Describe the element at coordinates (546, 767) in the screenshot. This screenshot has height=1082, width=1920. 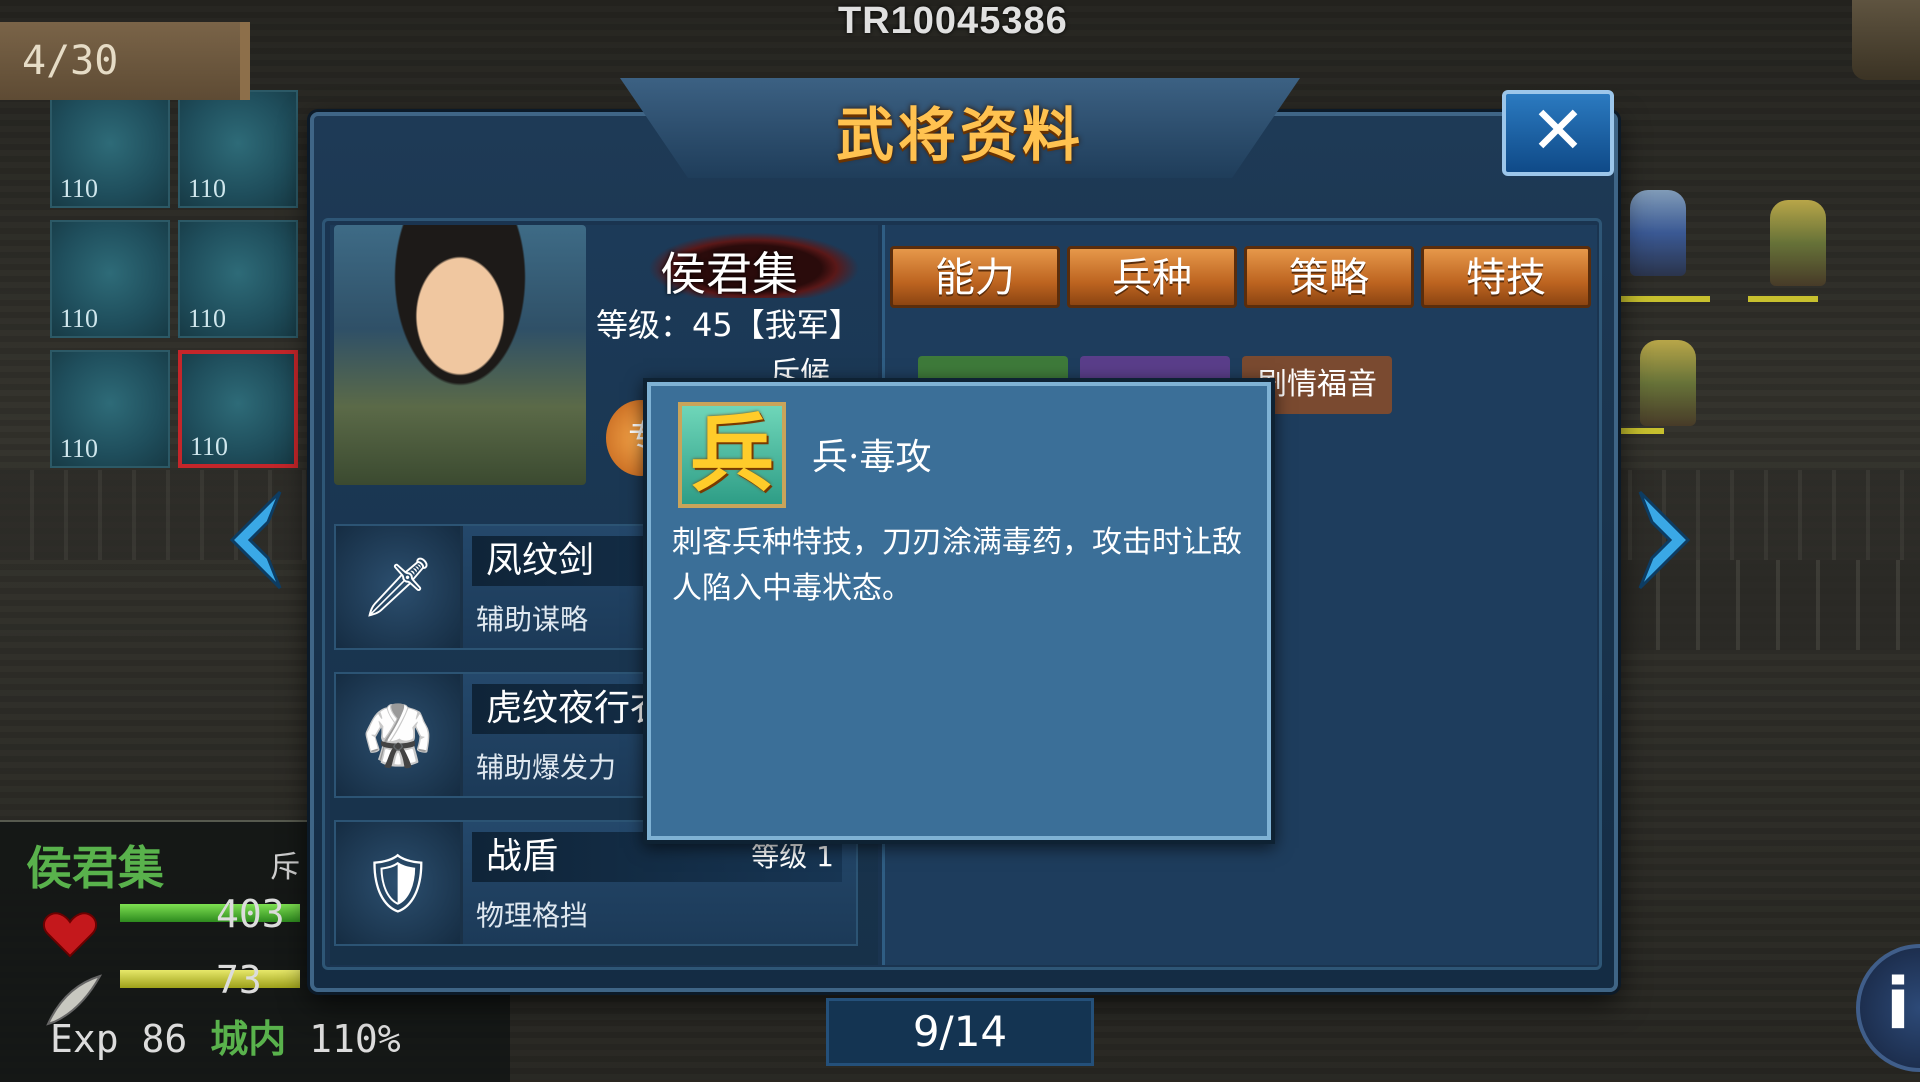
I see `equipment-effect: 辅助爆发力` at that location.